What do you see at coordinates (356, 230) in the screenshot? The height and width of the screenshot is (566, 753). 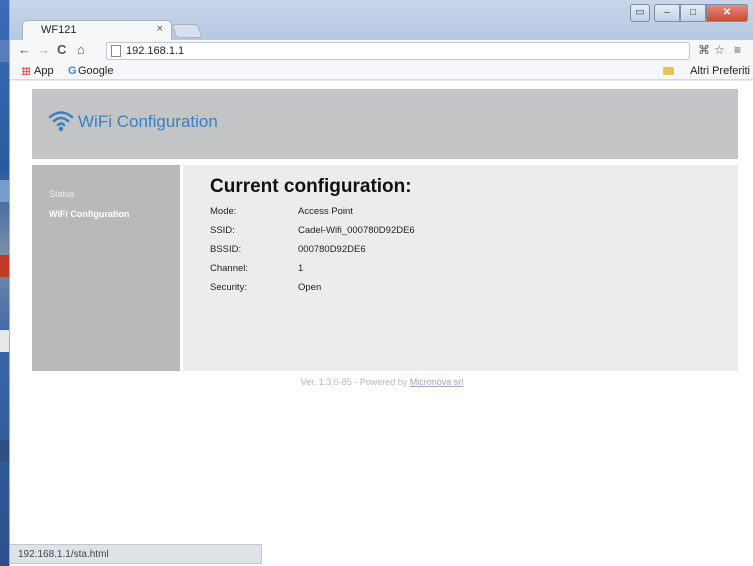 I see `config-value: Cadel-Wifi_000780D92DE6` at bounding box center [356, 230].